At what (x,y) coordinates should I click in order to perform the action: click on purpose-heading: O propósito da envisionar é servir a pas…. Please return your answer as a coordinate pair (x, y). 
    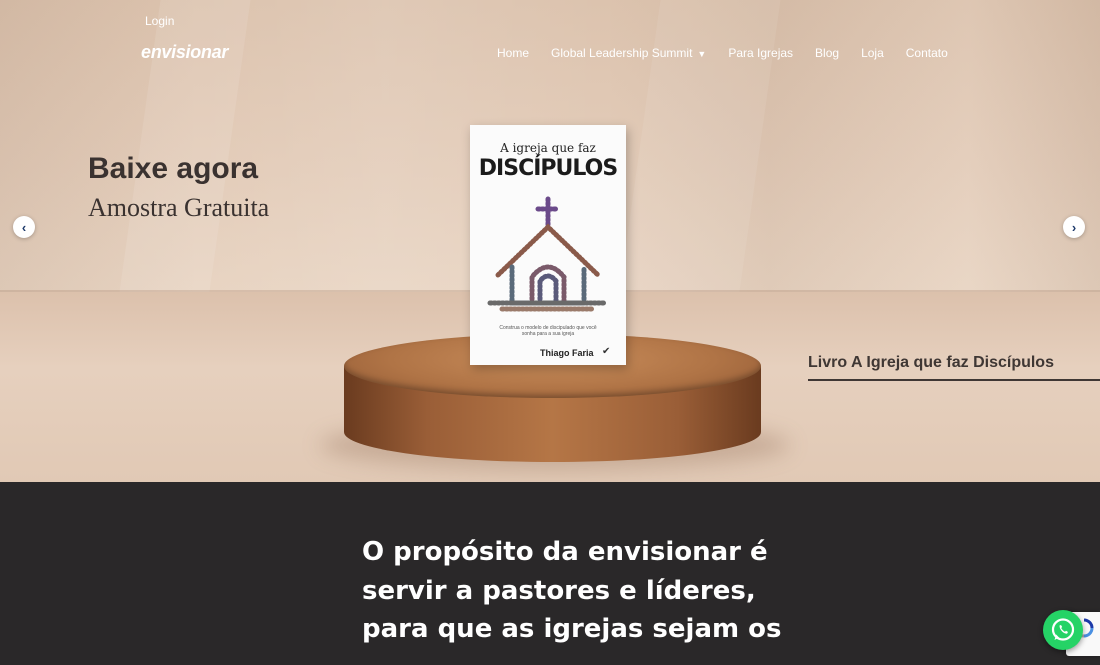
    Looking at the image, I should click on (572, 590).